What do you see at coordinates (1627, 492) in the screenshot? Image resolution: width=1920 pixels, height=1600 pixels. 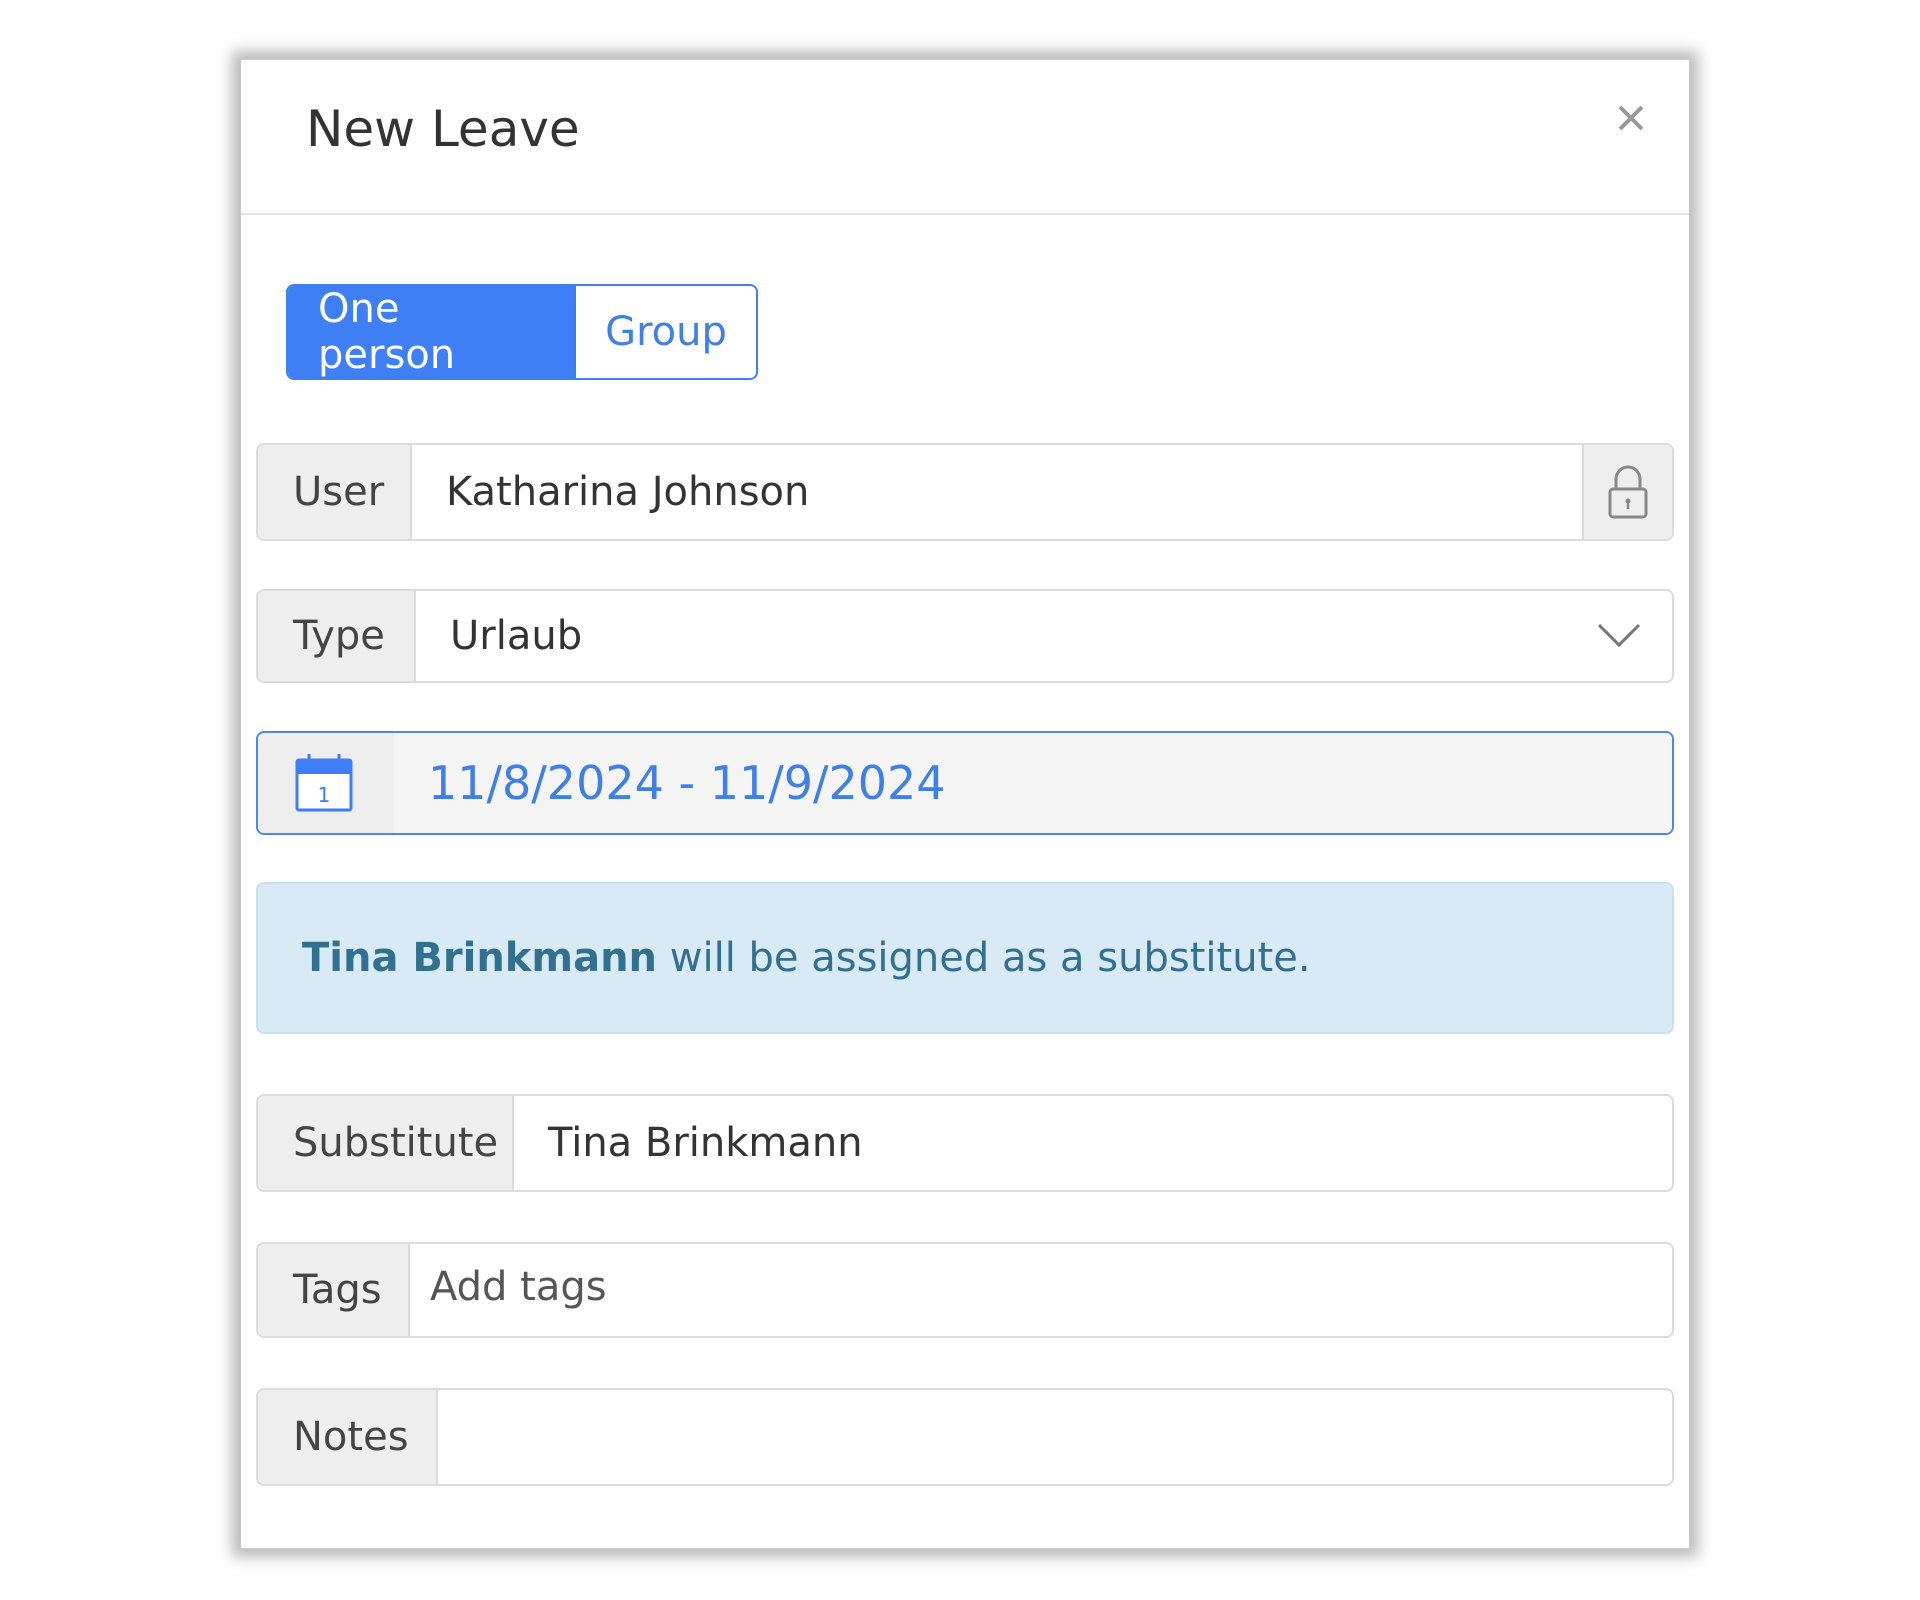 I see `lock-icon` at bounding box center [1627, 492].